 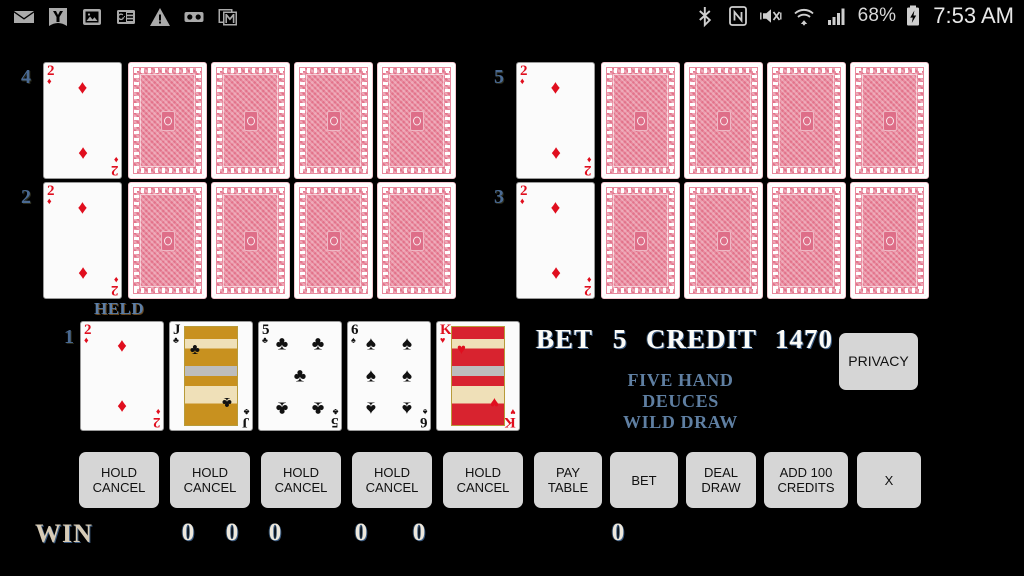 I want to click on battery-percent-label: 68%, so click(x=877, y=15).